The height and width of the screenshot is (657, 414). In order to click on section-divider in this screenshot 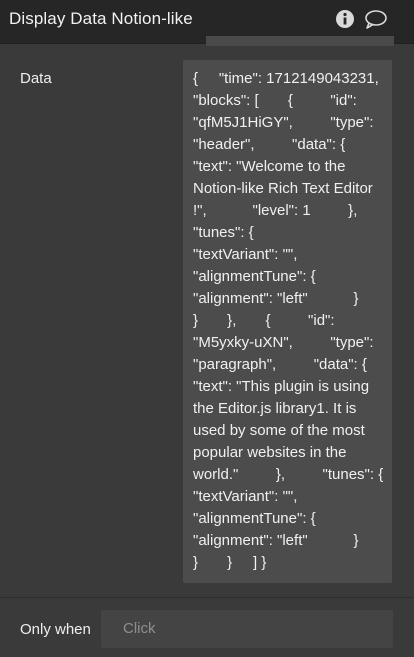, I will do `click(207, 597)`.